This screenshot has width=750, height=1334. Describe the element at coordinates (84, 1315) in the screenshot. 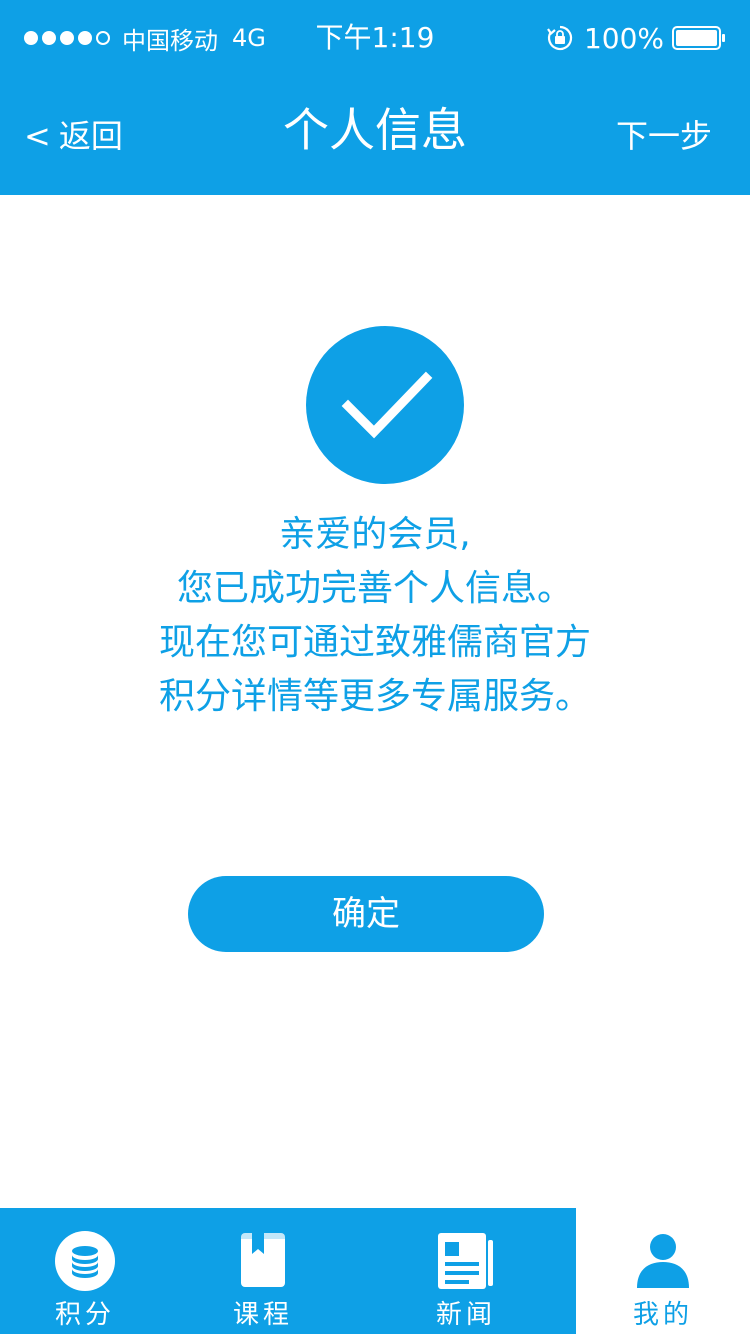

I see `tab-label: 积分` at that location.